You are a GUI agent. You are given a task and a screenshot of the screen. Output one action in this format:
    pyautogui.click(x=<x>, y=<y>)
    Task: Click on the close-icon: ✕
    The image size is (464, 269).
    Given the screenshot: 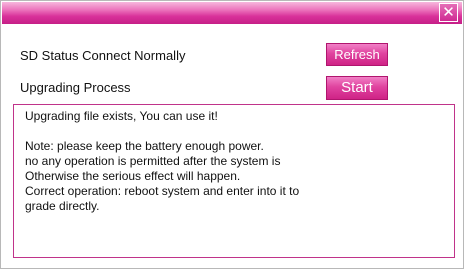 What is the action you would take?
    pyautogui.click(x=448, y=12)
    